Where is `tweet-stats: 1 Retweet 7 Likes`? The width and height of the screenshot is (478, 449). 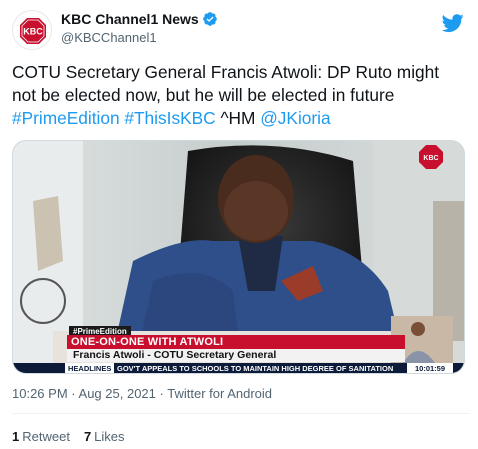
tweet-stats: 1 Retweet 7 Likes is located at coordinates (68, 436).